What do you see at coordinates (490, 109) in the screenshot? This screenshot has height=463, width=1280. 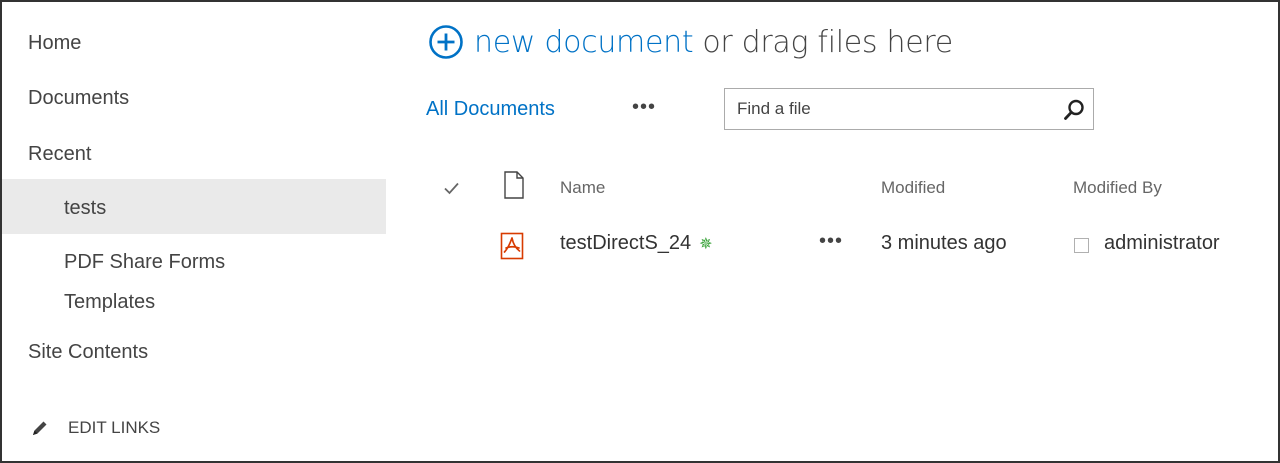 I see `view-all-documents: All Documents` at bounding box center [490, 109].